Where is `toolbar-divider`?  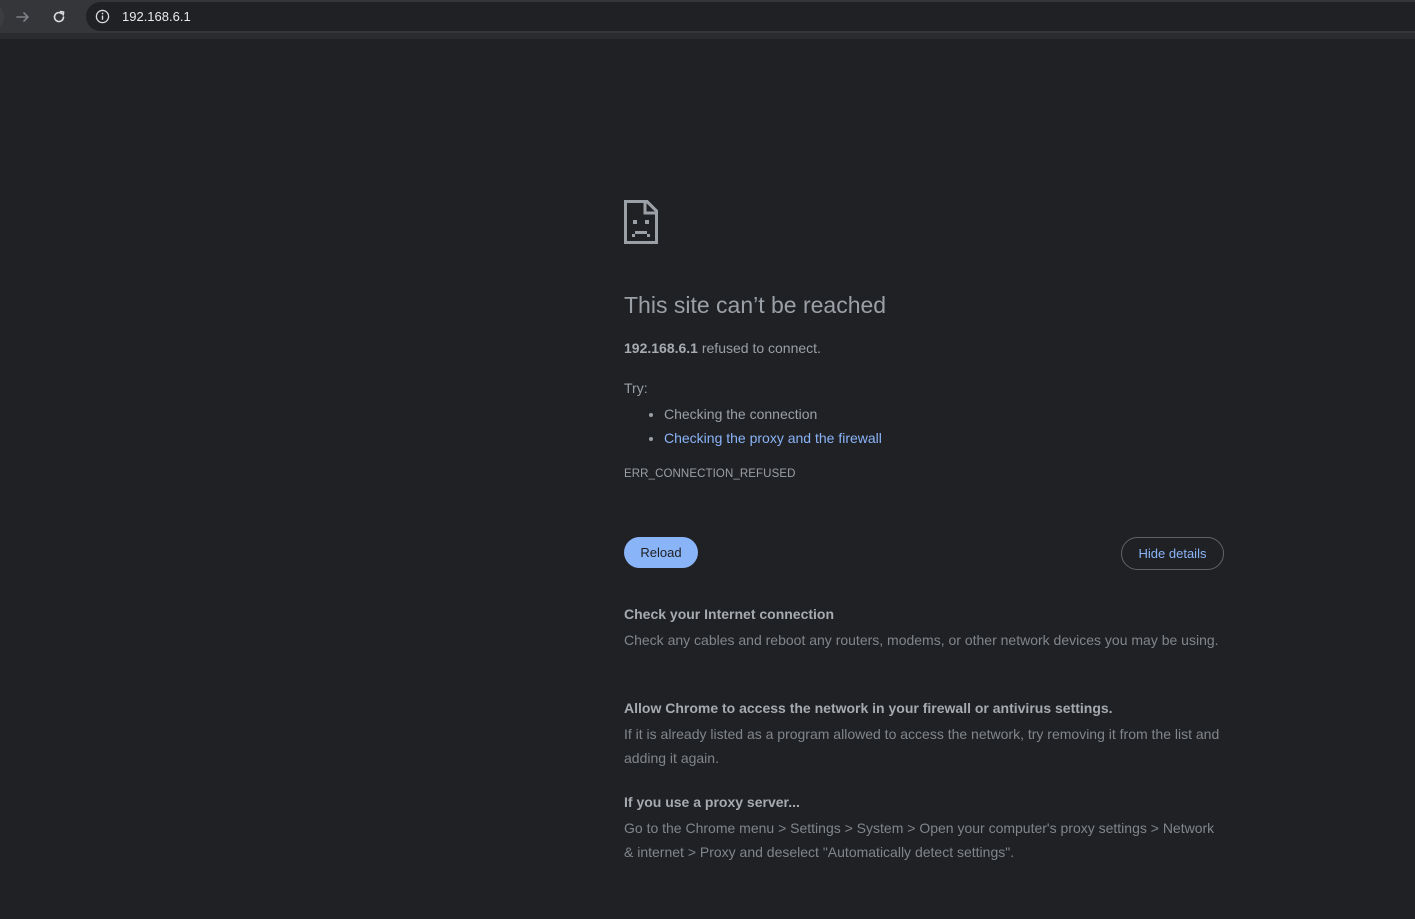 toolbar-divider is located at coordinates (707, 36).